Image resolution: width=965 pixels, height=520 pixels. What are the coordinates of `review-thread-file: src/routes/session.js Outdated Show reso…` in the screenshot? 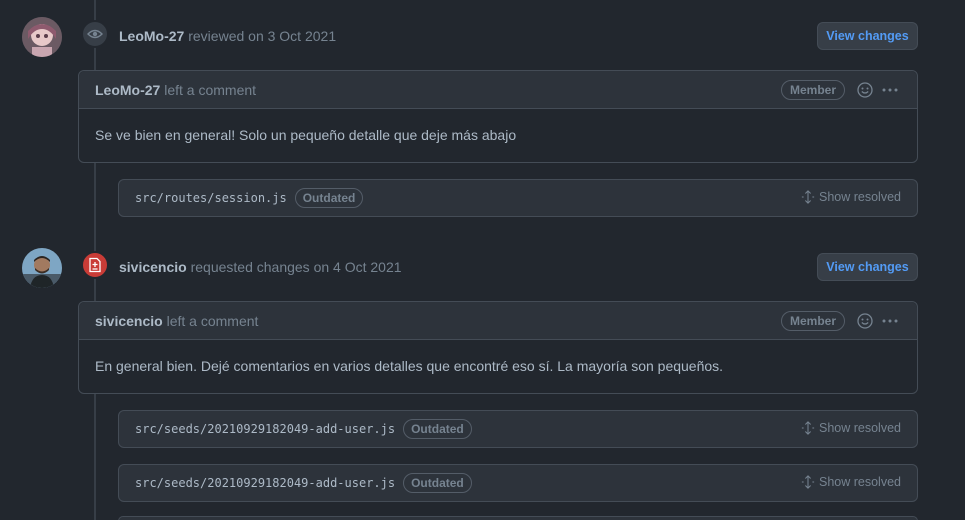 It's located at (518, 198).